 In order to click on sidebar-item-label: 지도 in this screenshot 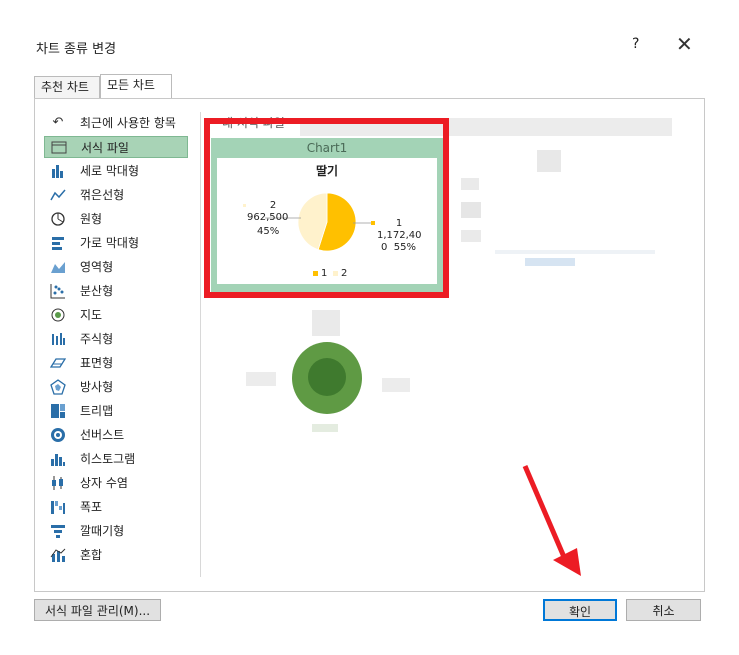, I will do `click(91, 315)`.